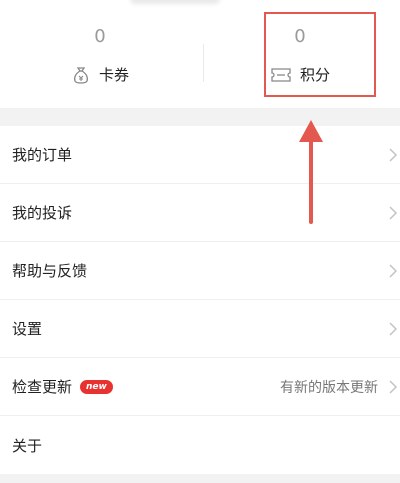 The width and height of the screenshot is (400, 483). What do you see at coordinates (27, 445) in the screenshot?
I see `menu-item-label: 关于` at bounding box center [27, 445].